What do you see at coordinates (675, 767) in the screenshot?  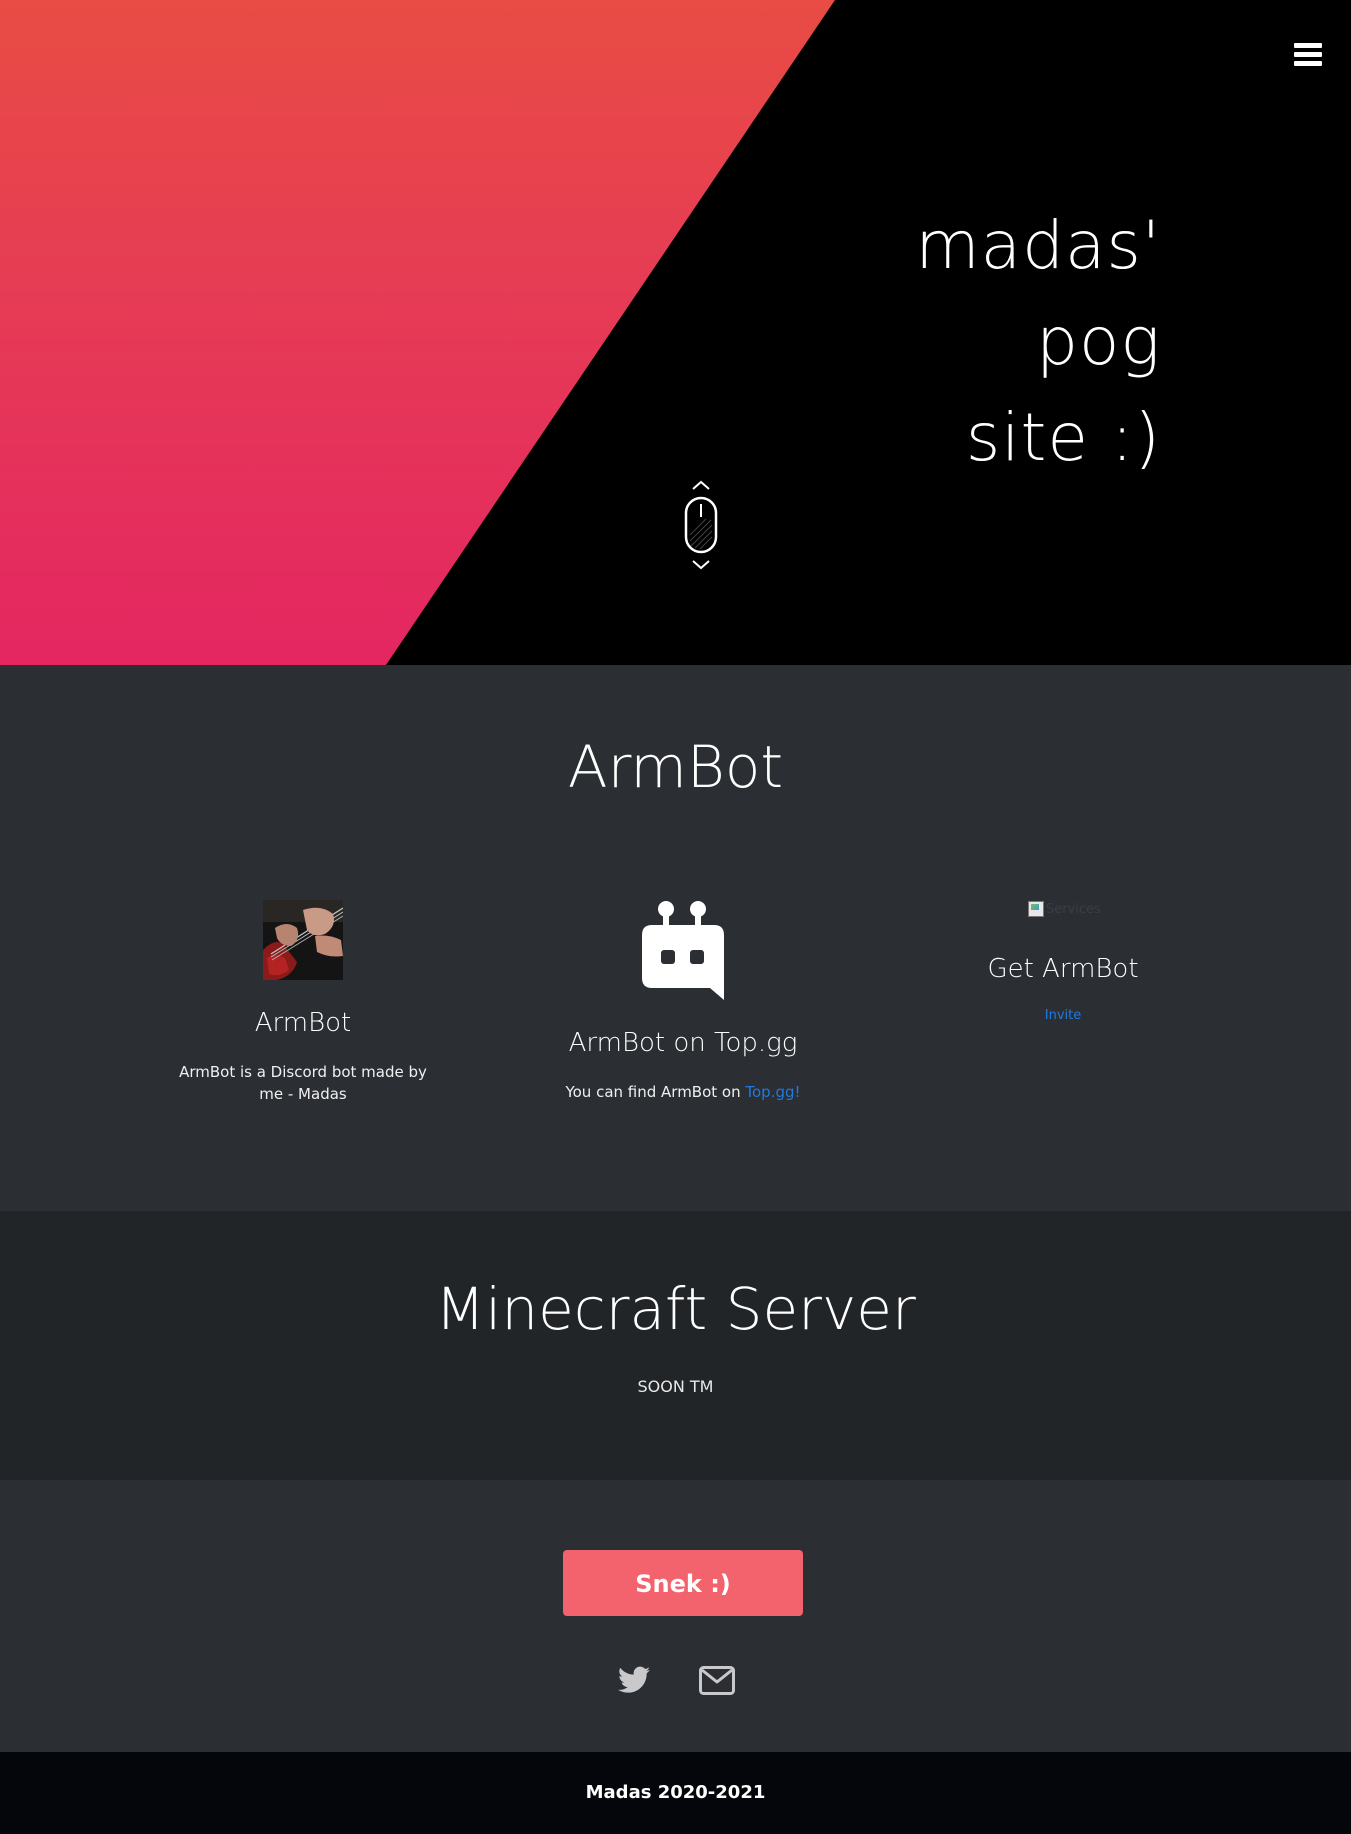 I see `armbot-section-title: ArmBot` at bounding box center [675, 767].